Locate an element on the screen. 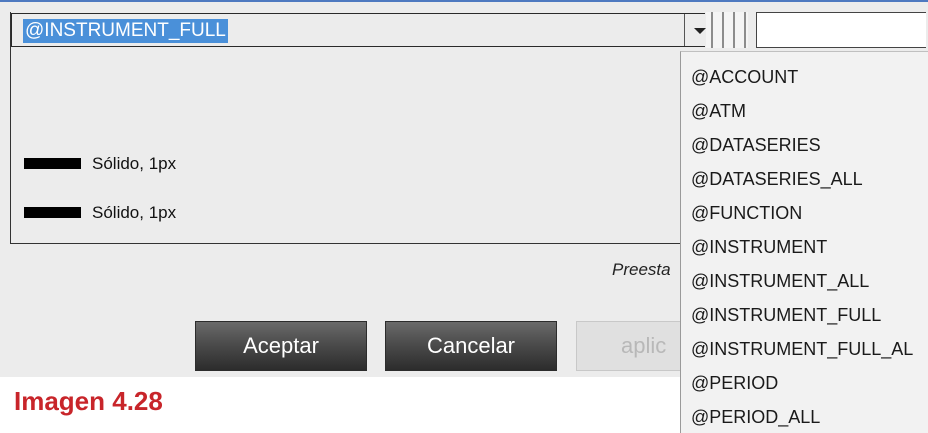  dropdown-item: @INSTRUMENT_FULL_AL is located at coordinates (802, 349).